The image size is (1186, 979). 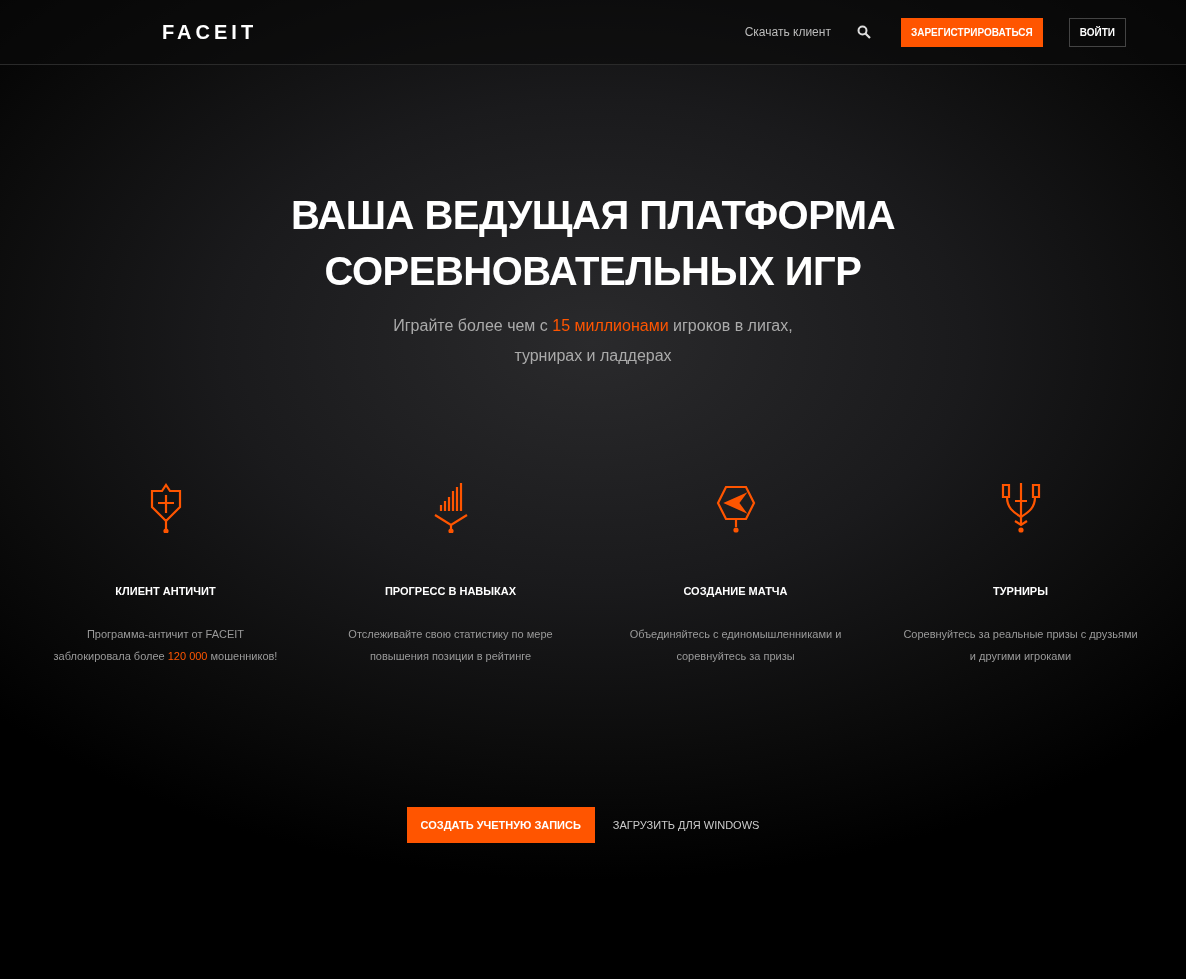 What do you see at coordinates (210, 32) in the screenshot?
I see `logo: FACEIT` at bounding box center [210, 32].